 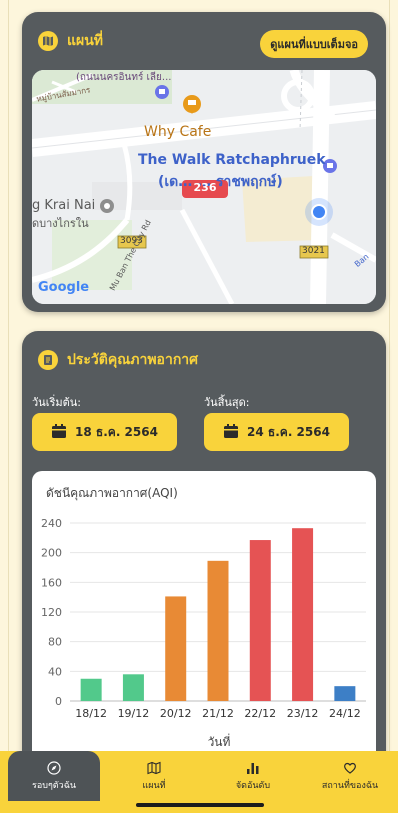 What do you see at coordinates (154, 785) in the screenshot?
I see `nav-label-map: แผนที่` at bounding box center [154, 785].